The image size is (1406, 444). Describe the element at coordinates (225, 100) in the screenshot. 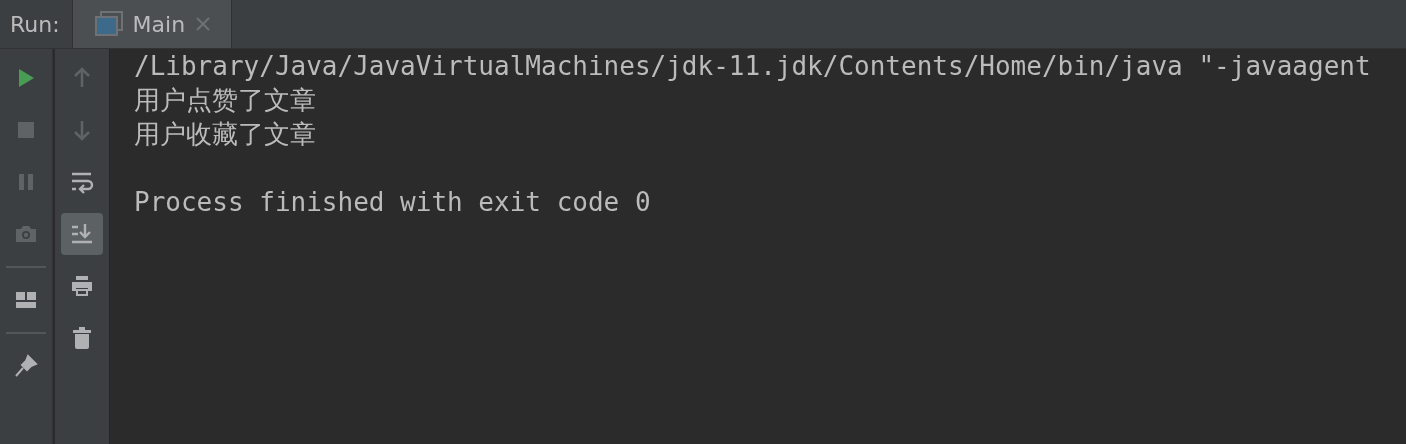

I see `console-line: 用户点赞了文章` at that location.